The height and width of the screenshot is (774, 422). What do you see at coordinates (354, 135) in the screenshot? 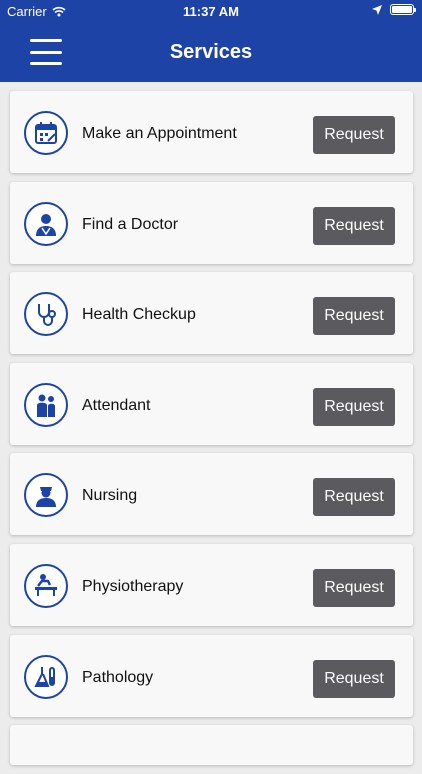
I see `request-button-appointment: Request` at bounding box center [354, 135].